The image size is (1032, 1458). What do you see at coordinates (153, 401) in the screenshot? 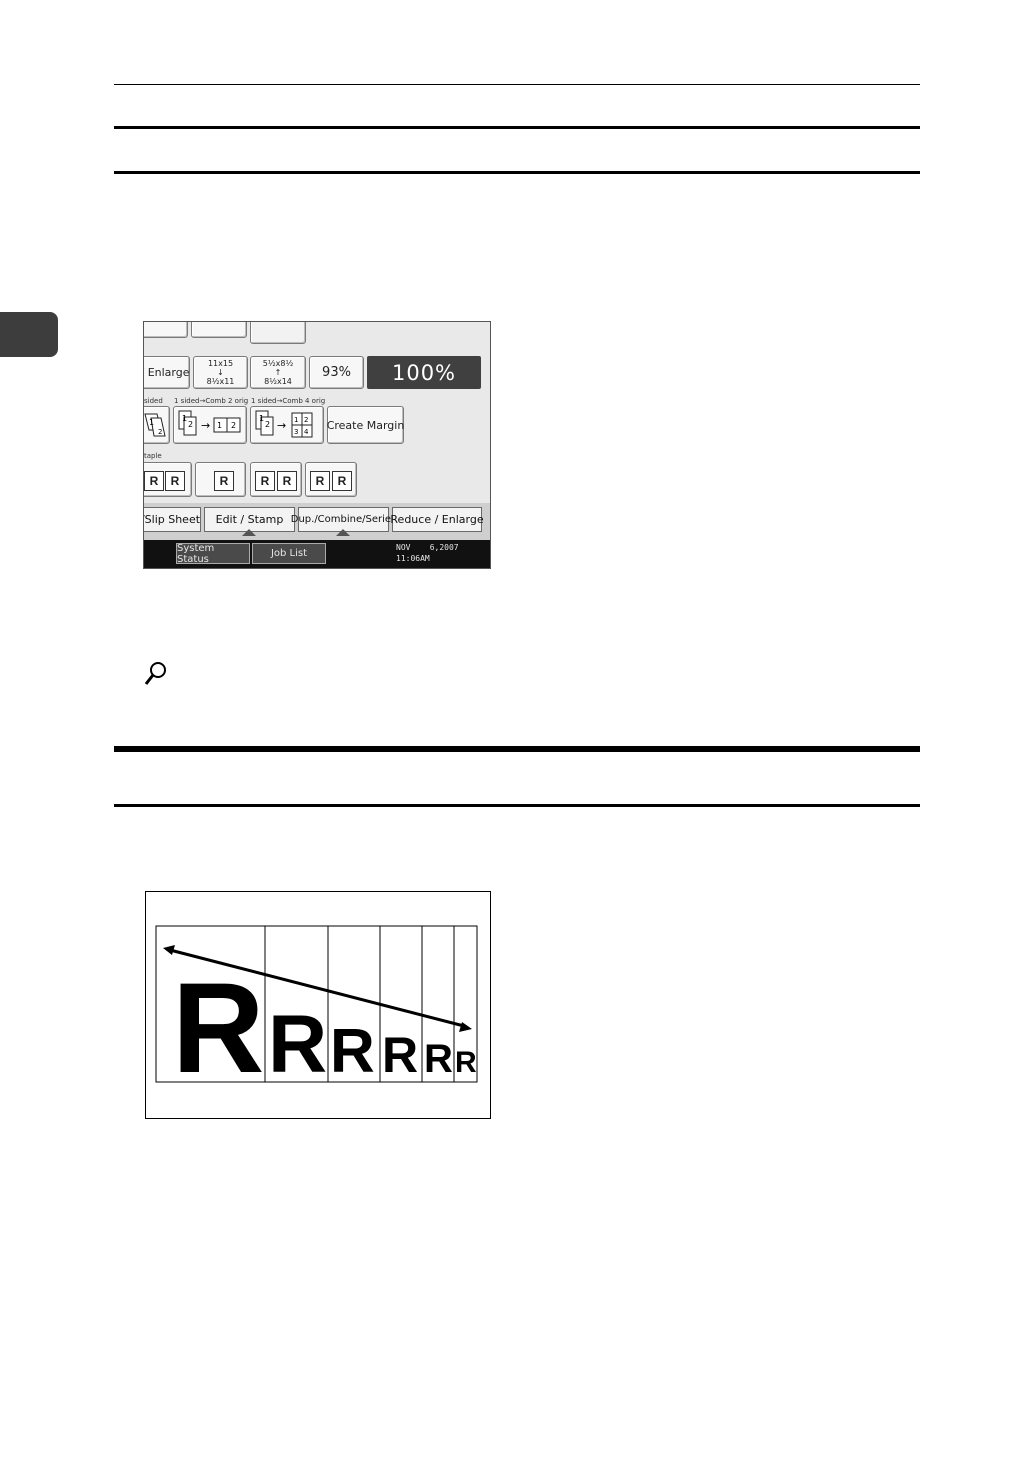
I see `duplex-caption: sided` at bounding box center [153, 401].